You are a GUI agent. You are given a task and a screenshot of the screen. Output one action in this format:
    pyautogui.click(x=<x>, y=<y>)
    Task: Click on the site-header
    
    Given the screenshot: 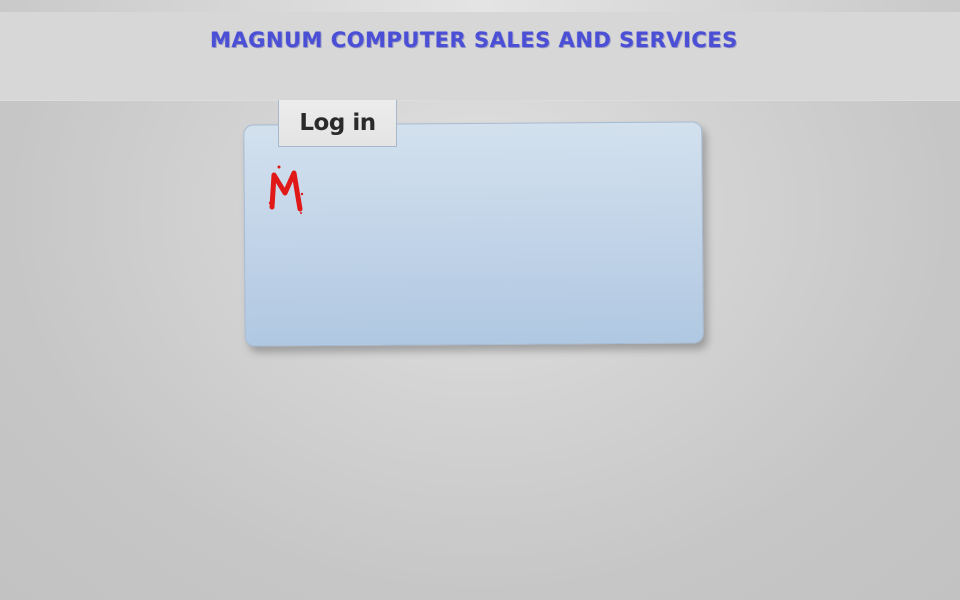 What is the action you would take?
    pyautogui.click(x=480, y=56)
    